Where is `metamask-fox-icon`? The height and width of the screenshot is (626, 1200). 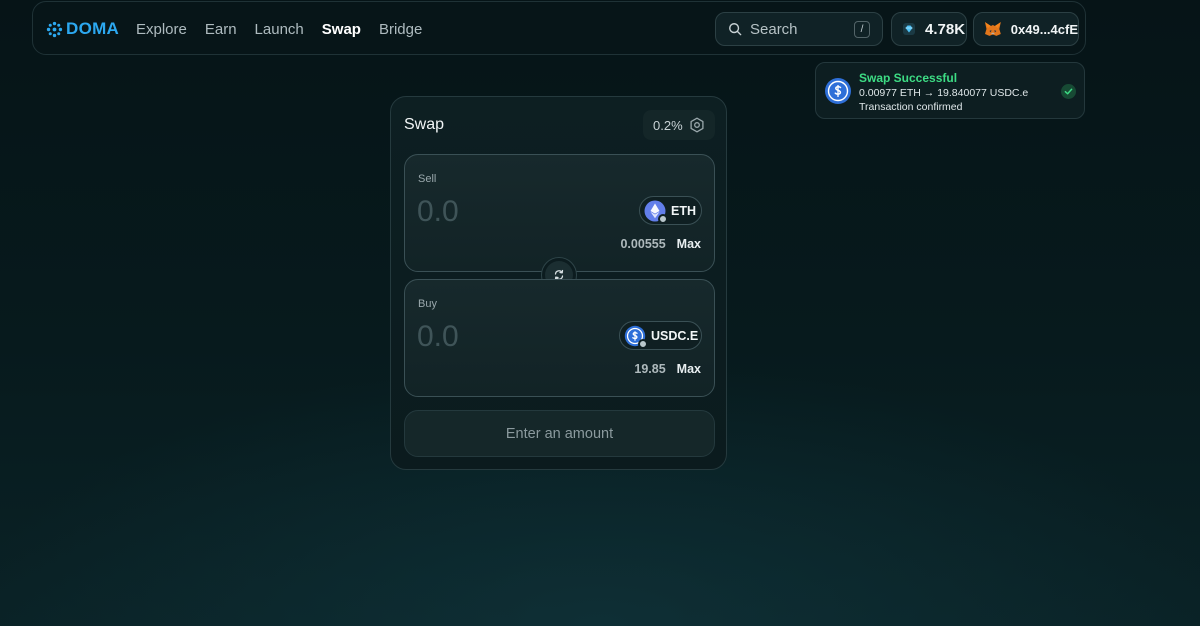
metamask-fox-icon is located at coordinates (992, 29).